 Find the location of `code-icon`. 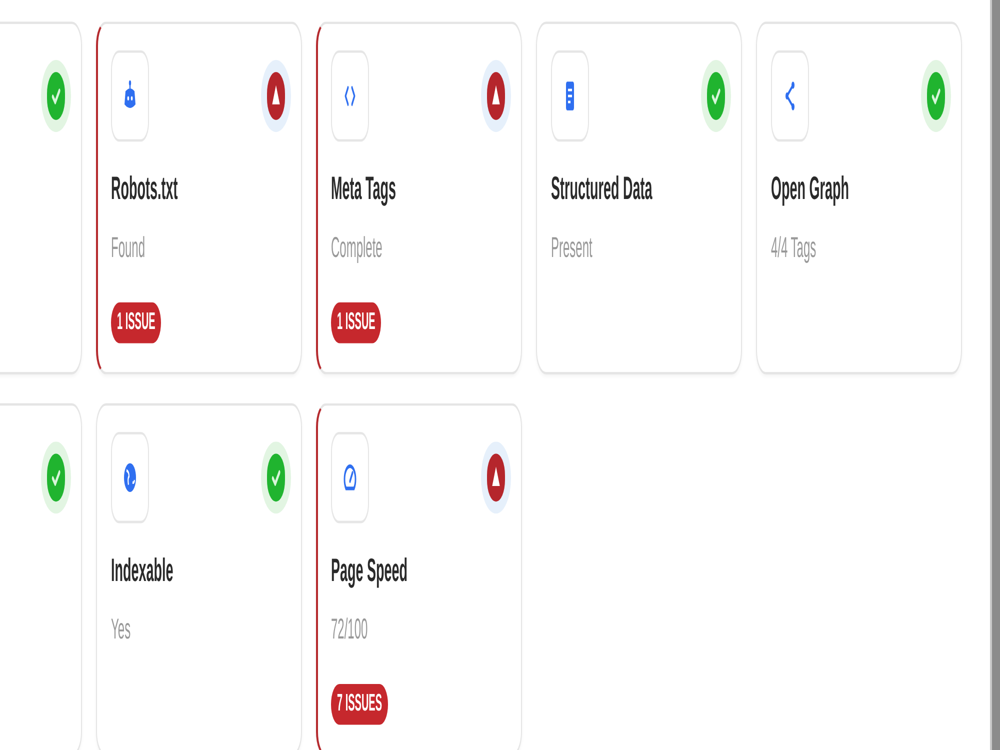

code-icon is located at coordinates (350, 96).